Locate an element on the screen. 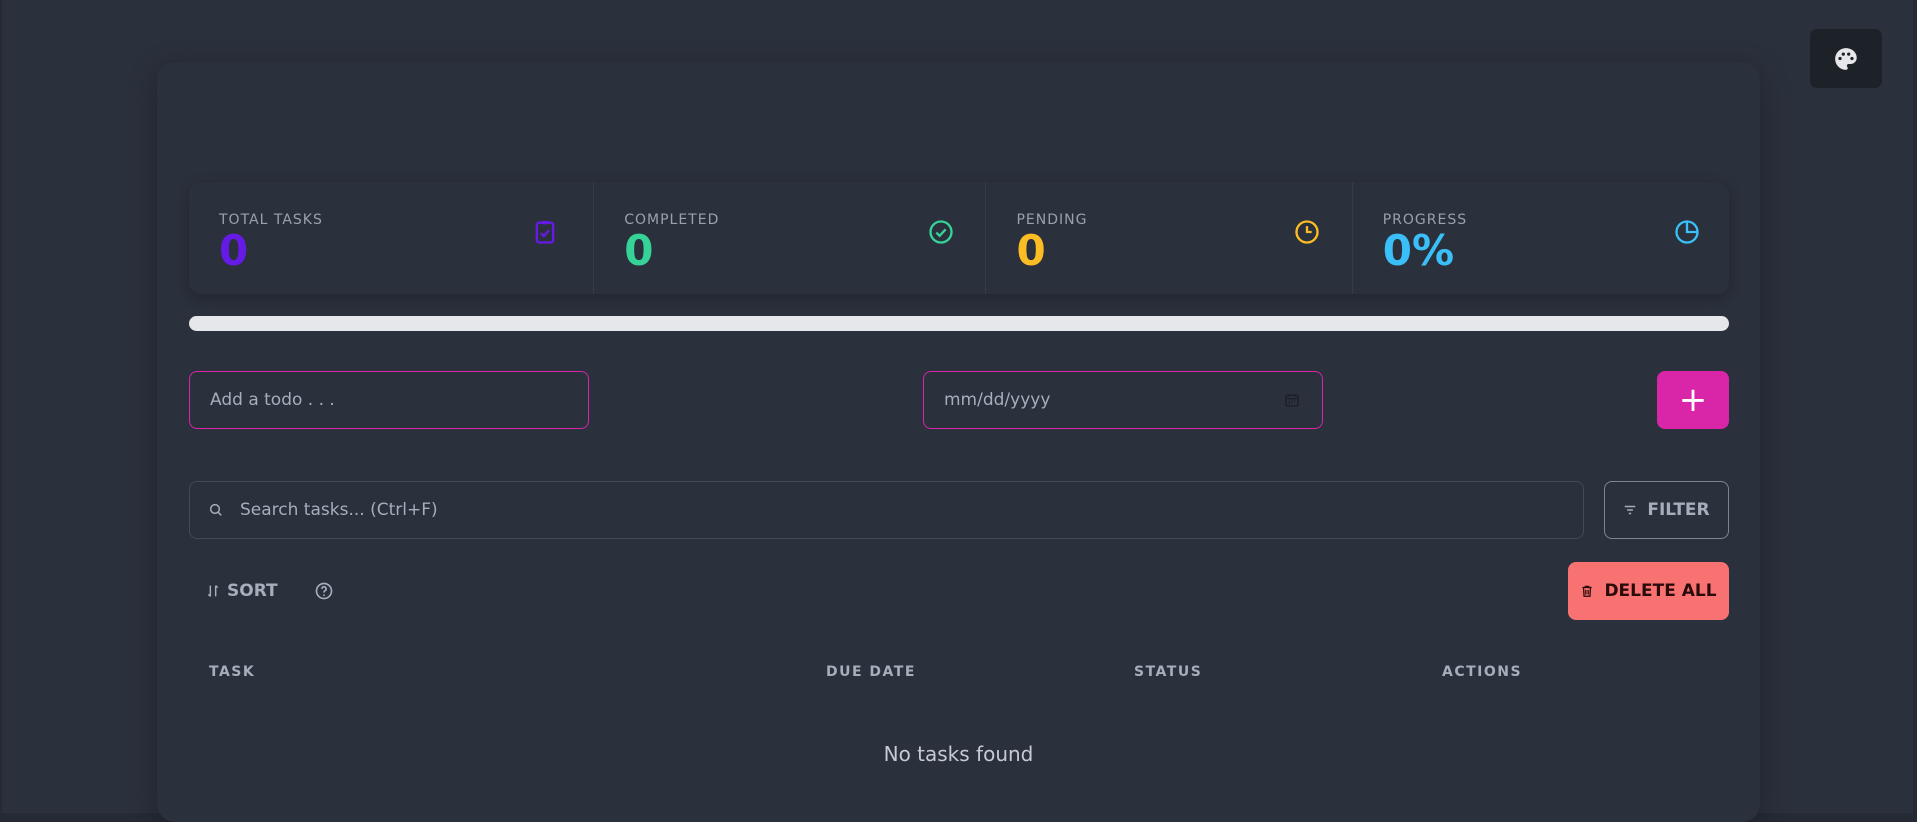 This screenshot has height=822, width=1917. delete-all-label: DELETE ALL is located at coordinates (1660, 591).